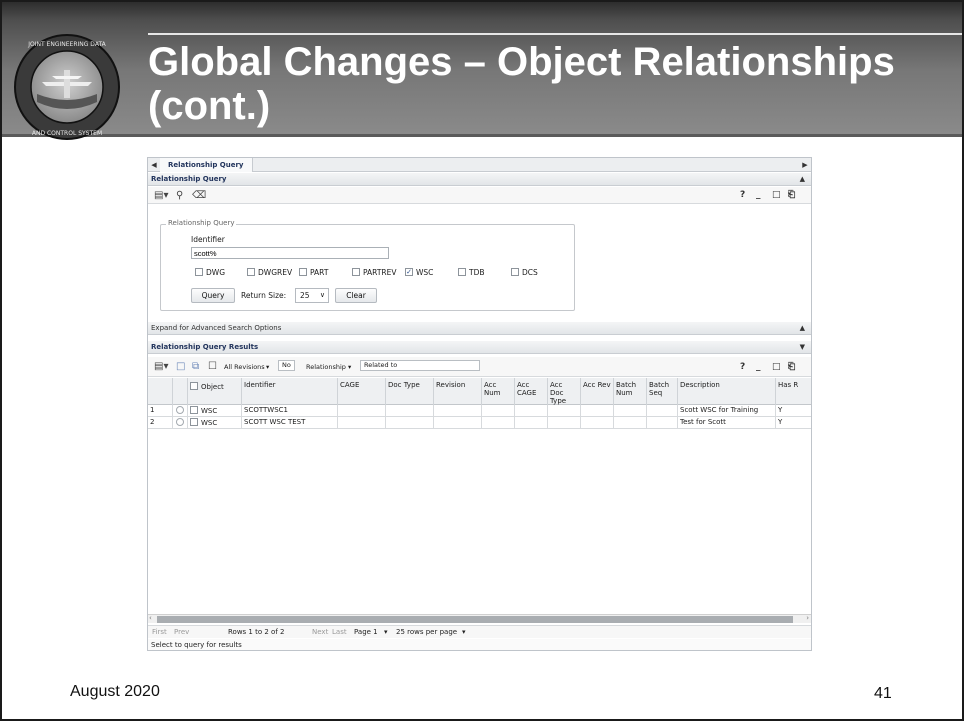  I want to click on column-header-batch-seq: Batch Seq, so click(662, 391).